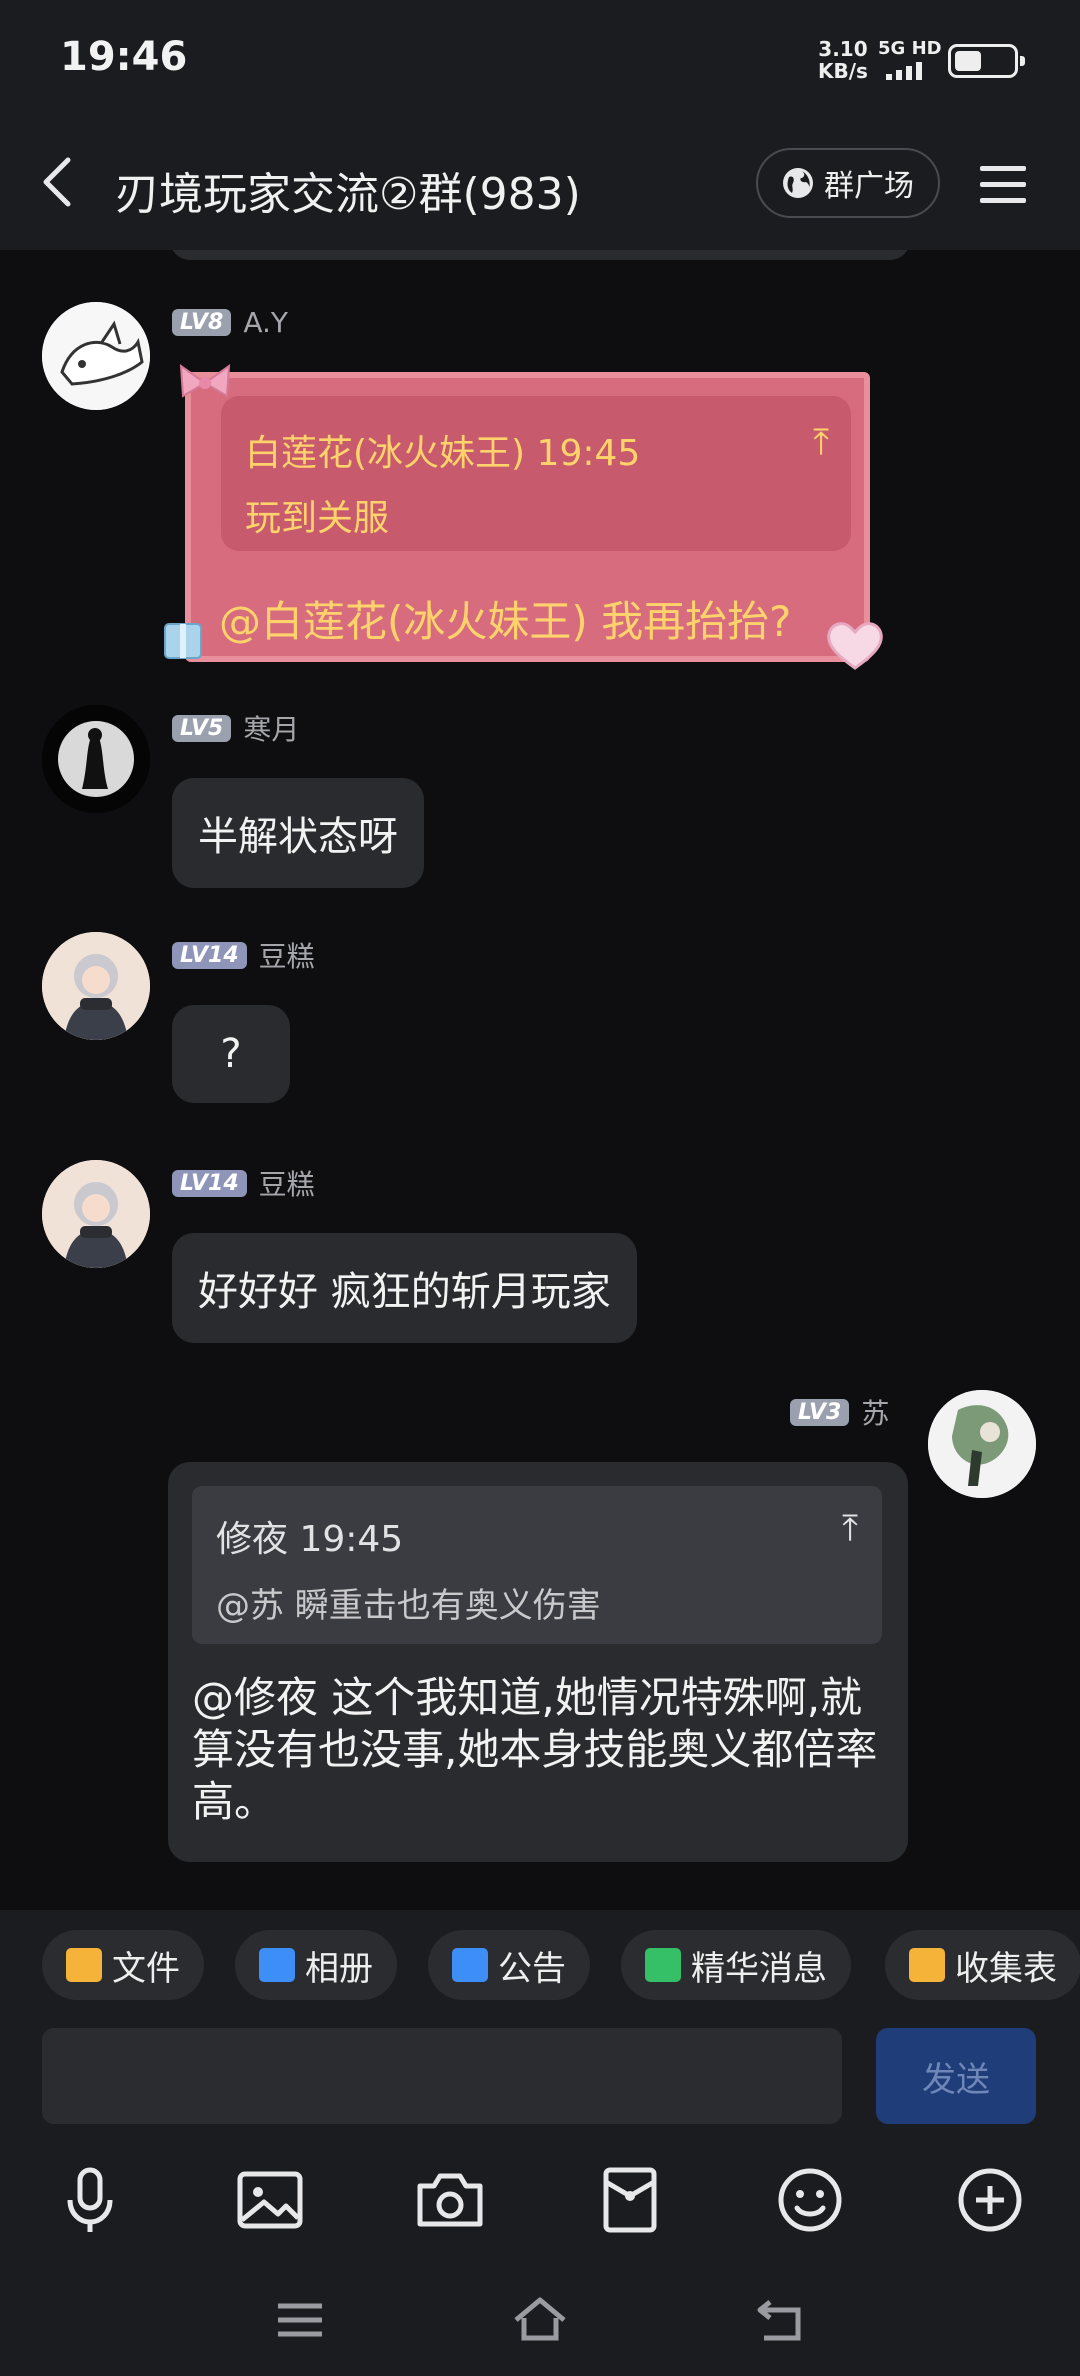 The height and width of the screenshot is (2376, 1080). I want to click on message-bubble: ?, so click(231, 1054).